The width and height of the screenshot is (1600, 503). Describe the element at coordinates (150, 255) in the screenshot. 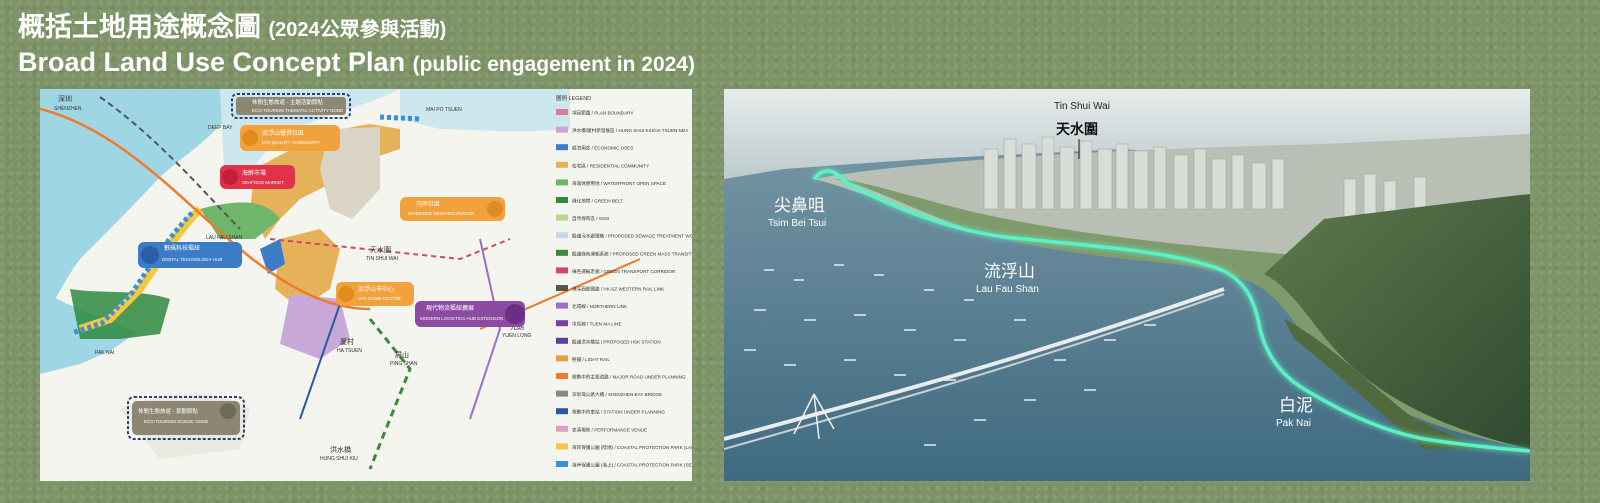

I see `technology-icon` at that location.